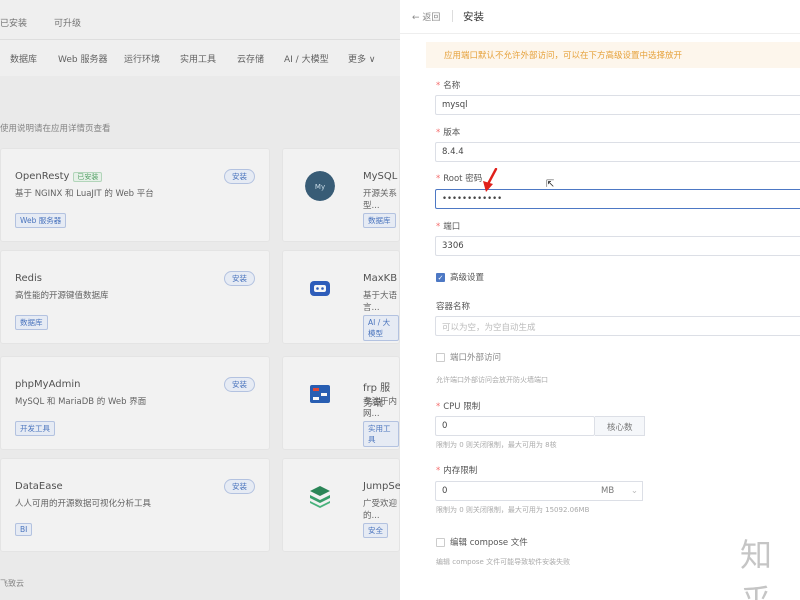  I want to click on divider, so click(452, 16).